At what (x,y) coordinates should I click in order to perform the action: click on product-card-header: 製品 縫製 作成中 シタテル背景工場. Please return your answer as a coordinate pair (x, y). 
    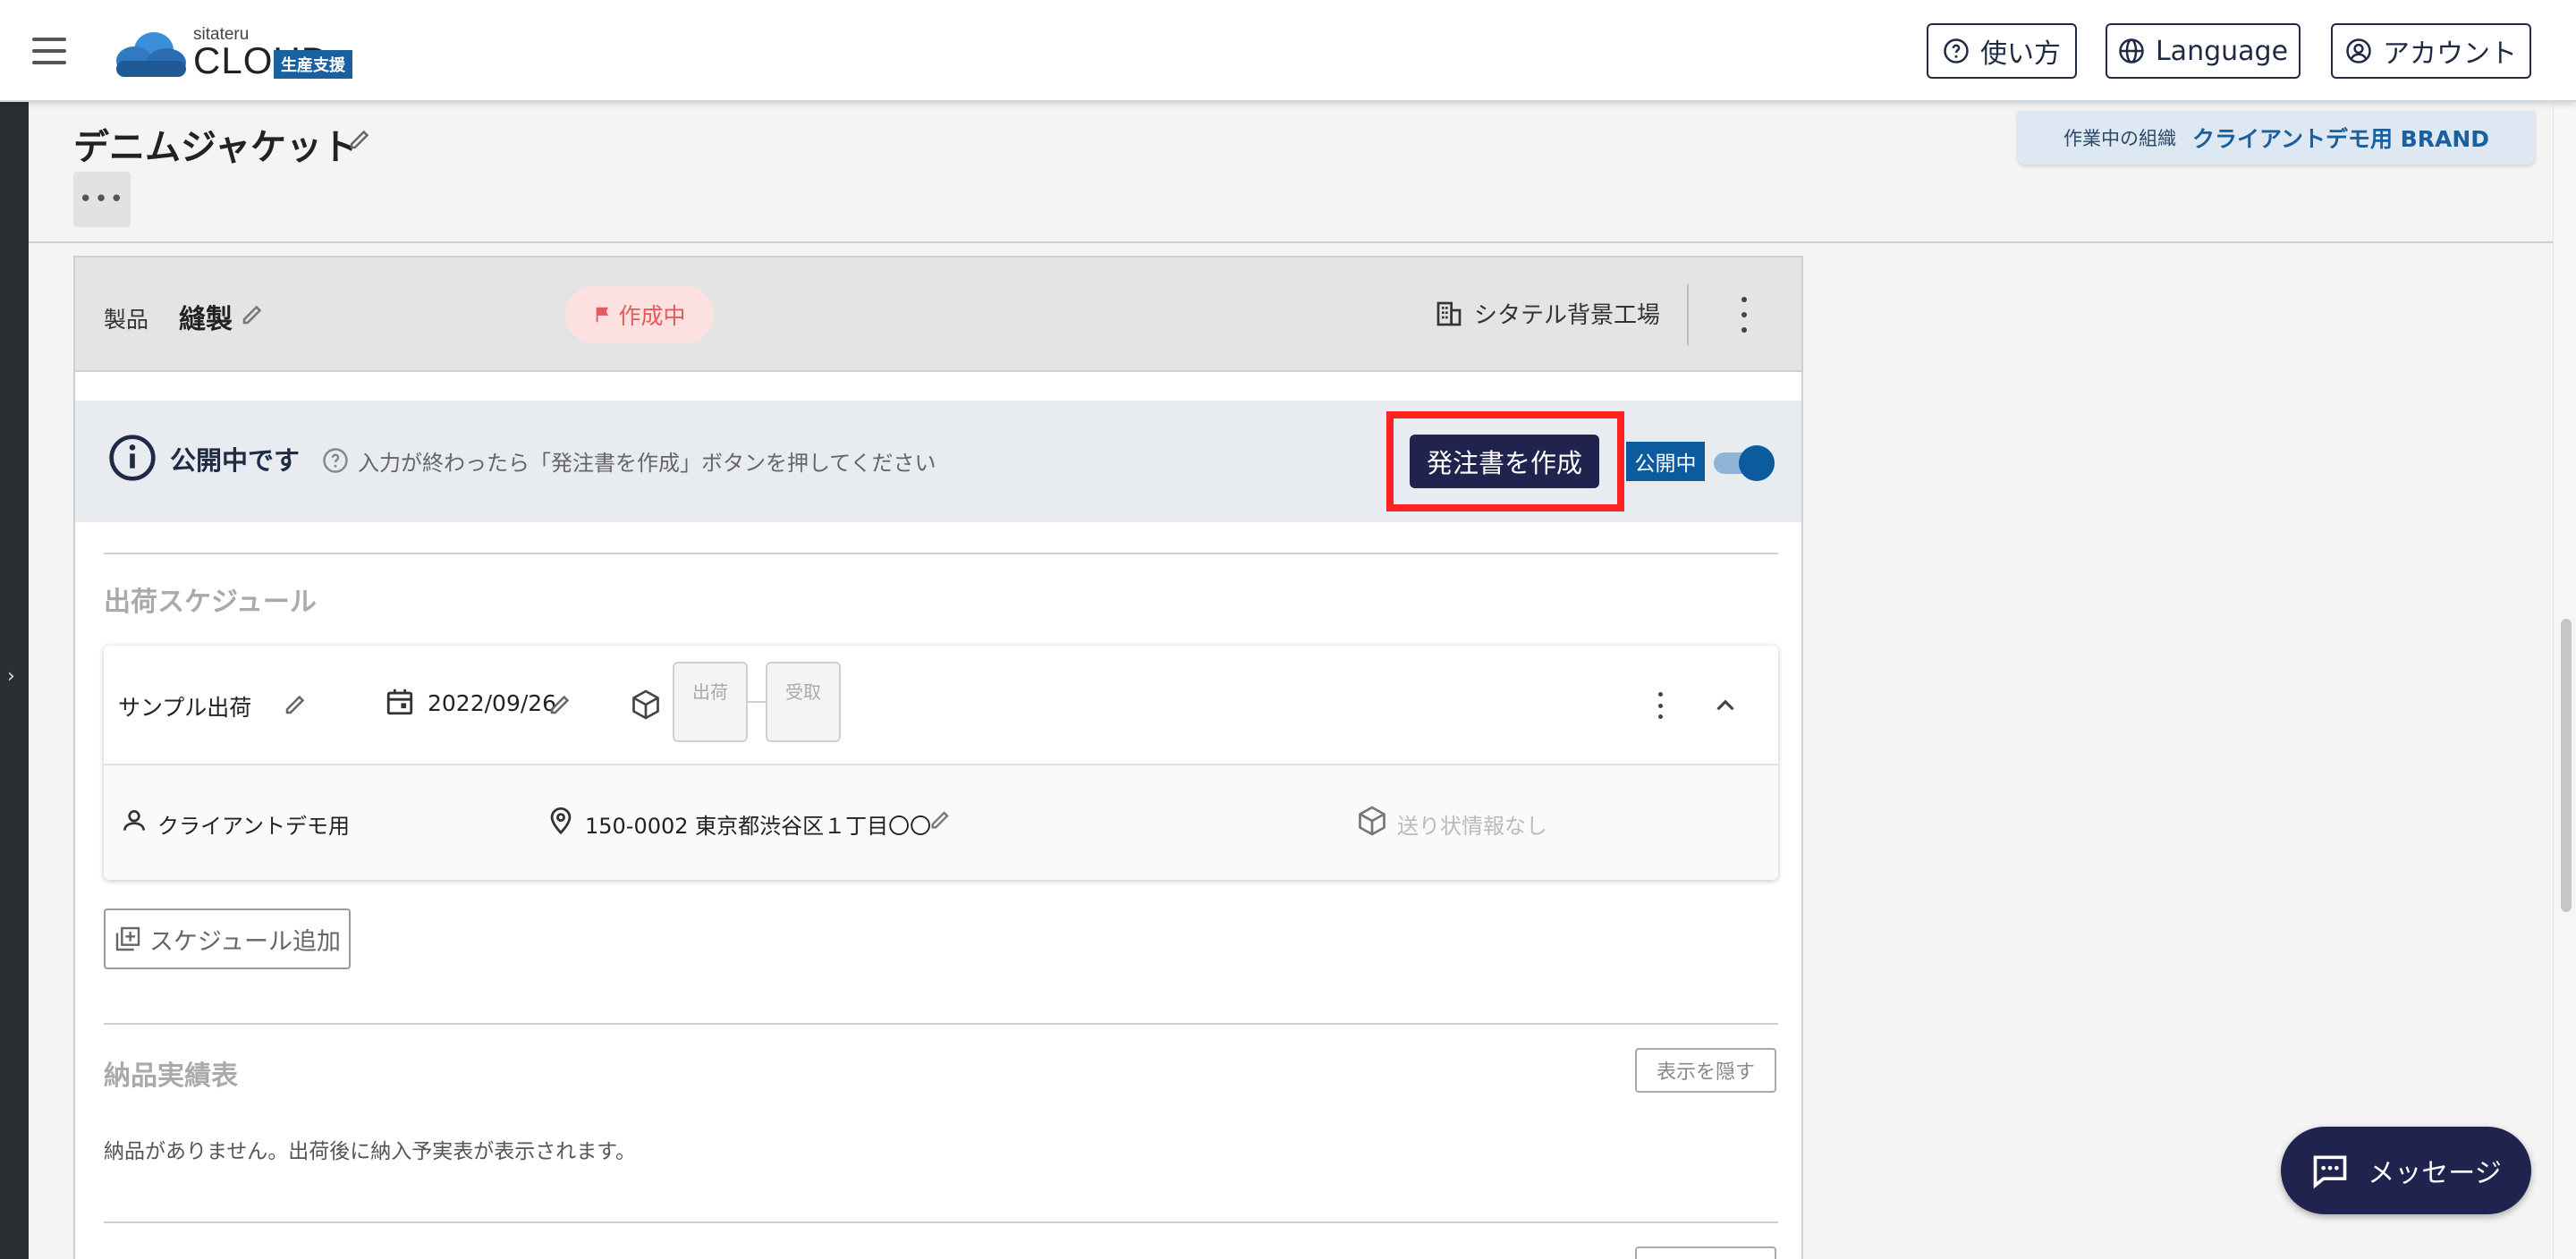
    Looking at the image, I should click on (938, 315).